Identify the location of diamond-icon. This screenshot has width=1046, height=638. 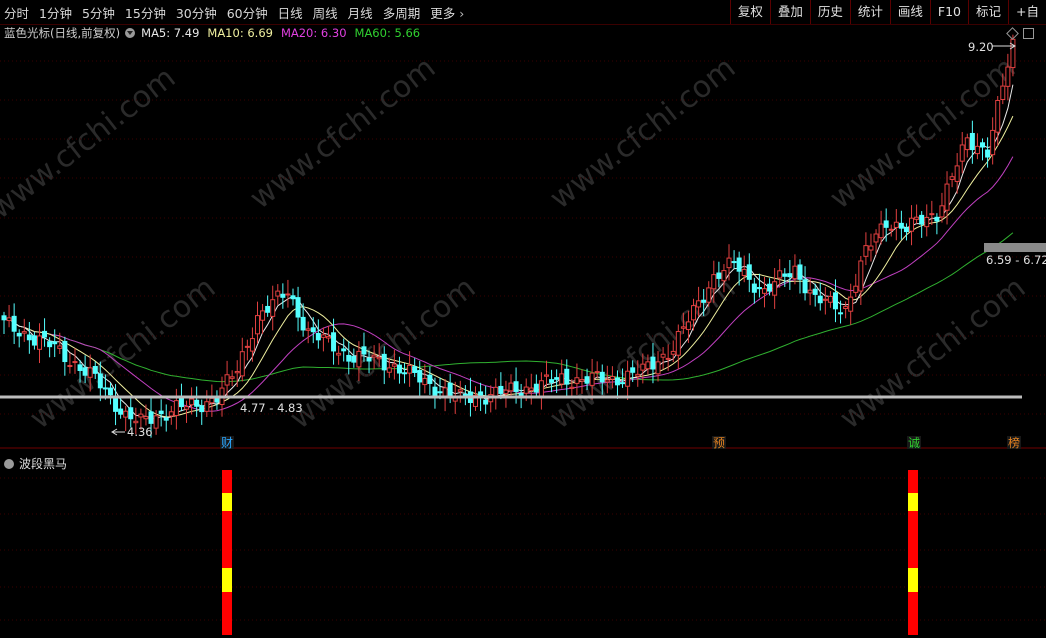
(1012, 33).